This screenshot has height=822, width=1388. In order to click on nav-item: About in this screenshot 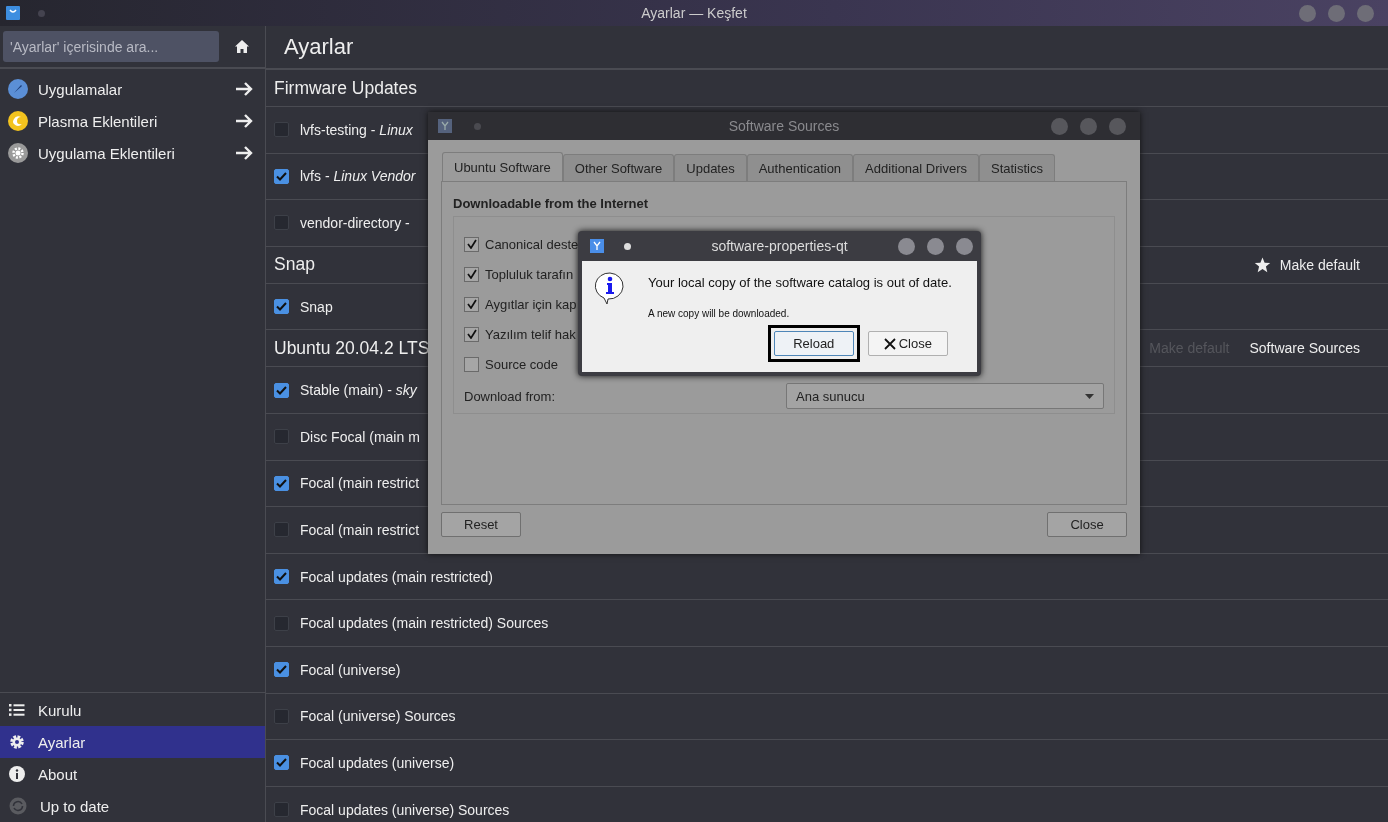, I will do `click(132, 774)`.